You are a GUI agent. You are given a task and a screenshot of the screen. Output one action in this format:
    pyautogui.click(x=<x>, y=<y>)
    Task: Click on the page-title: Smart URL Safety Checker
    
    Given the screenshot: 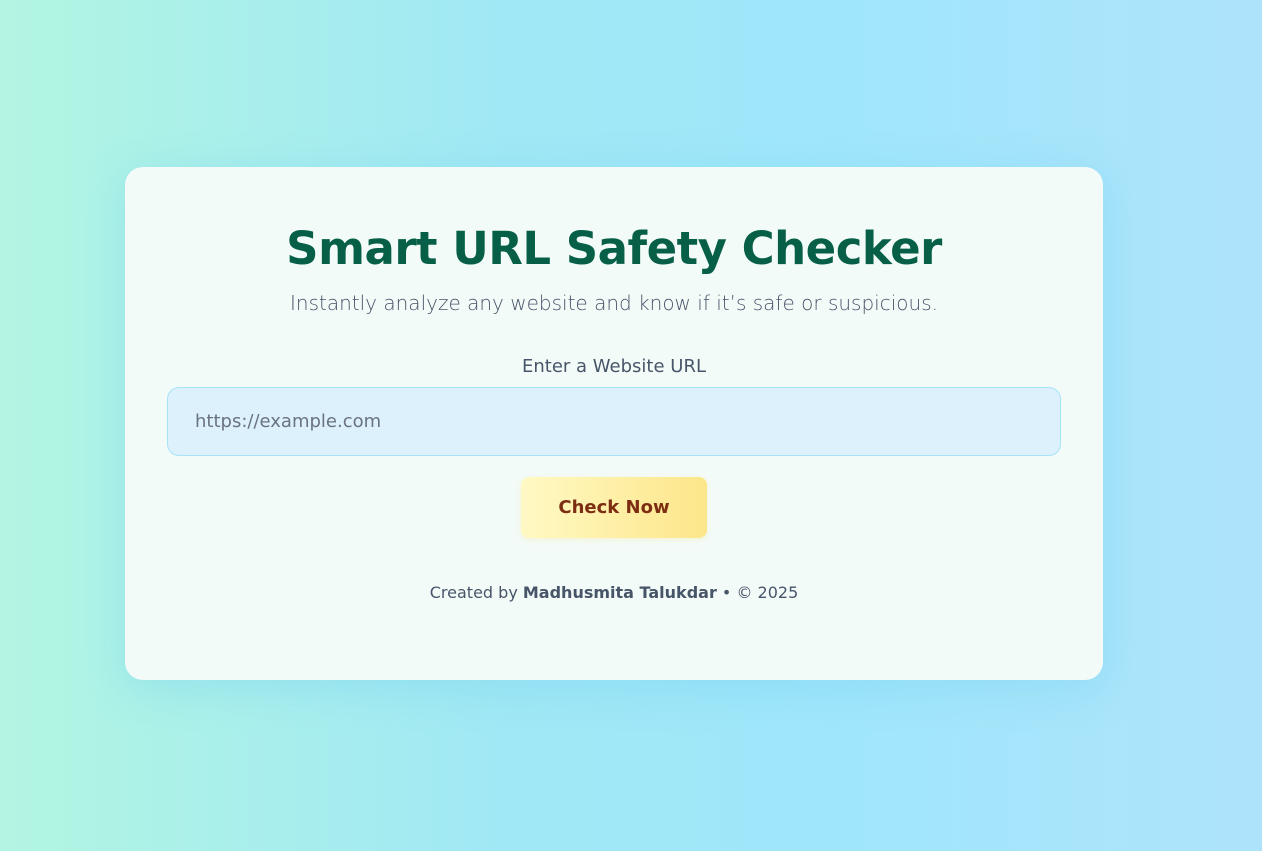 What is the action you would take?
    pyautogui.click(x=614, y=248)
    